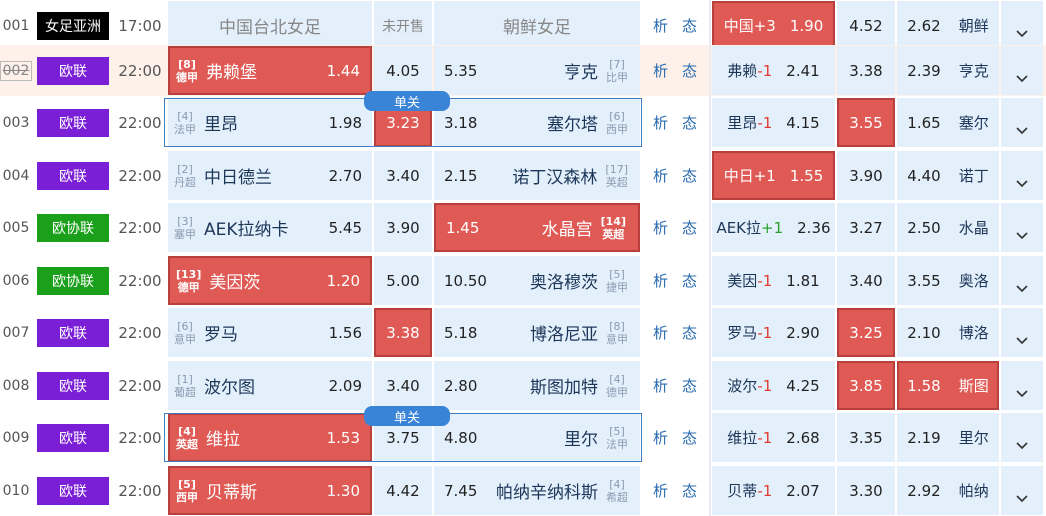  I want to click on draw-odd-cell: 5.00, so click(403, 280).